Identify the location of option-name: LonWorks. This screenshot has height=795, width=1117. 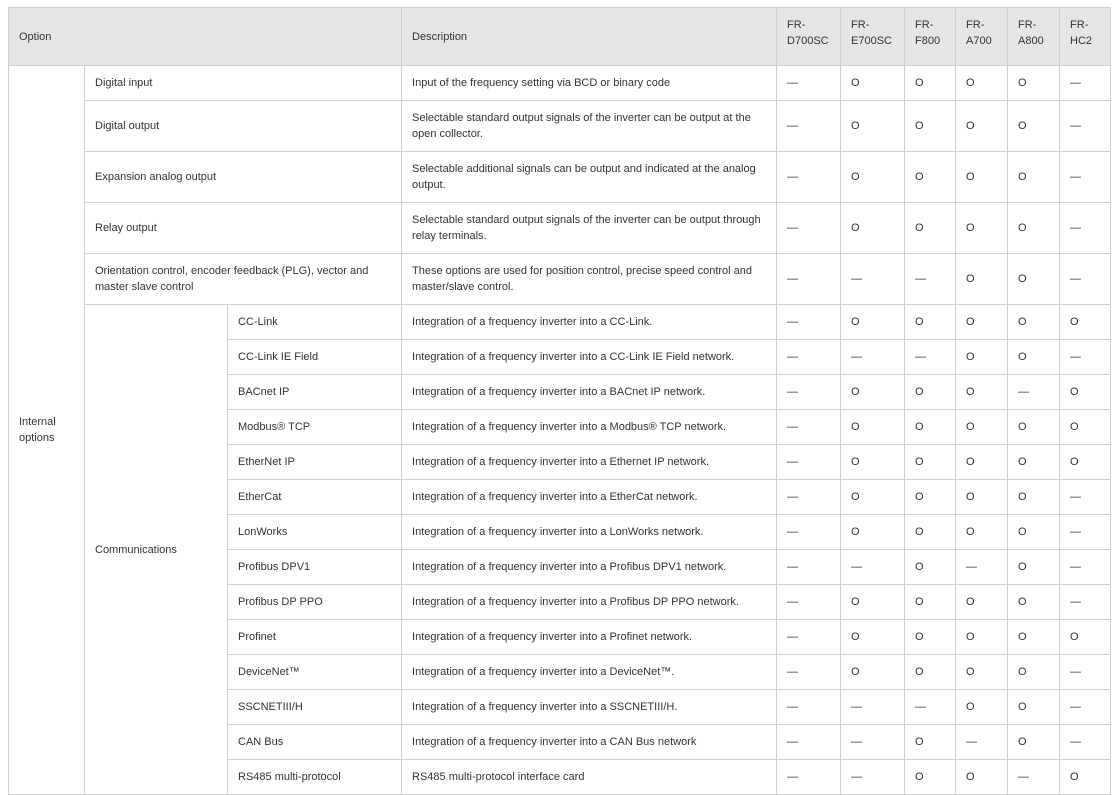
(314, 532).